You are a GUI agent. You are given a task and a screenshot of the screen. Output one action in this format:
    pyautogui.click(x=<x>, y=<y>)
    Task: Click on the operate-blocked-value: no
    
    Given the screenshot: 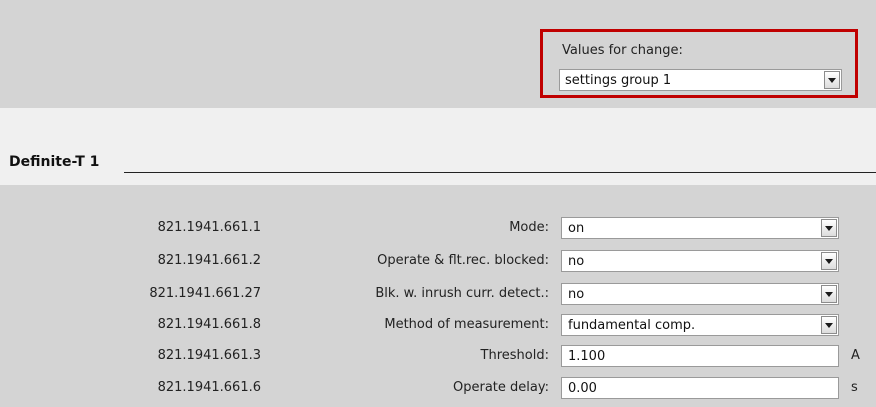 What is the action you would take?
    pyautogui.click(x=576, y=261)
    